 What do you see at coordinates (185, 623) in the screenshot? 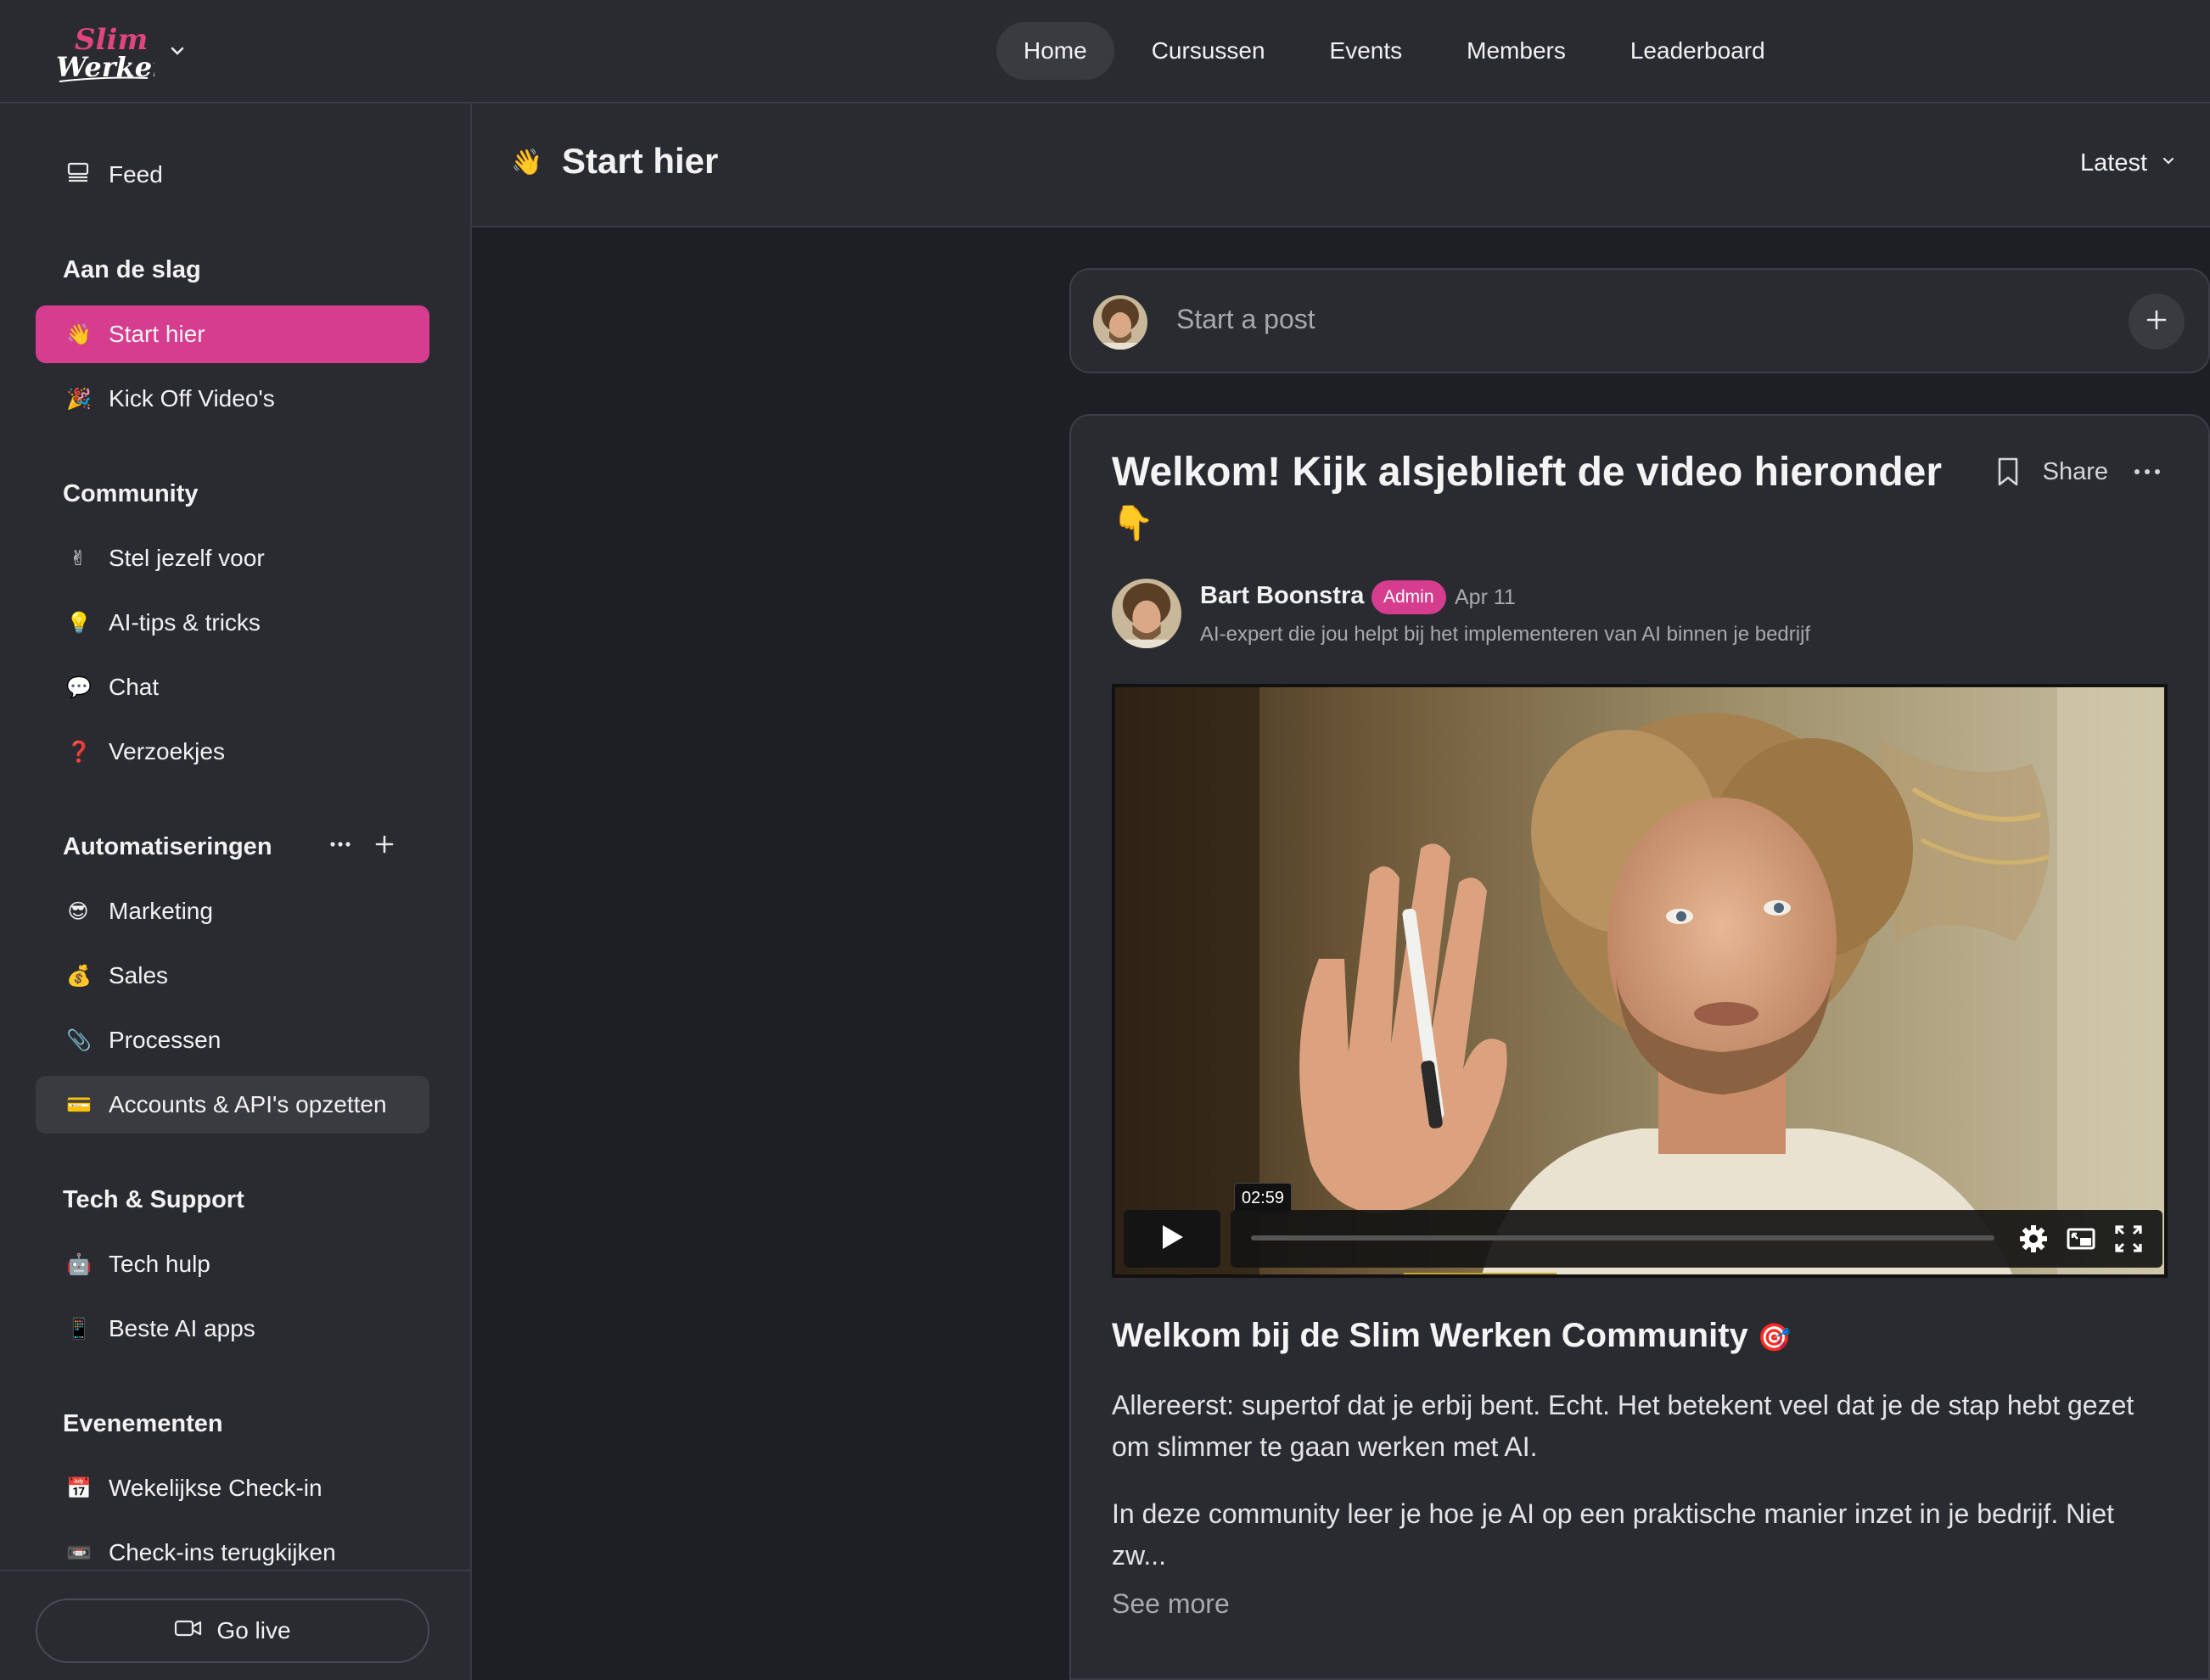
I see `sidebar-item-label: AI-tips & tricks` at bounding box center [185, 623].